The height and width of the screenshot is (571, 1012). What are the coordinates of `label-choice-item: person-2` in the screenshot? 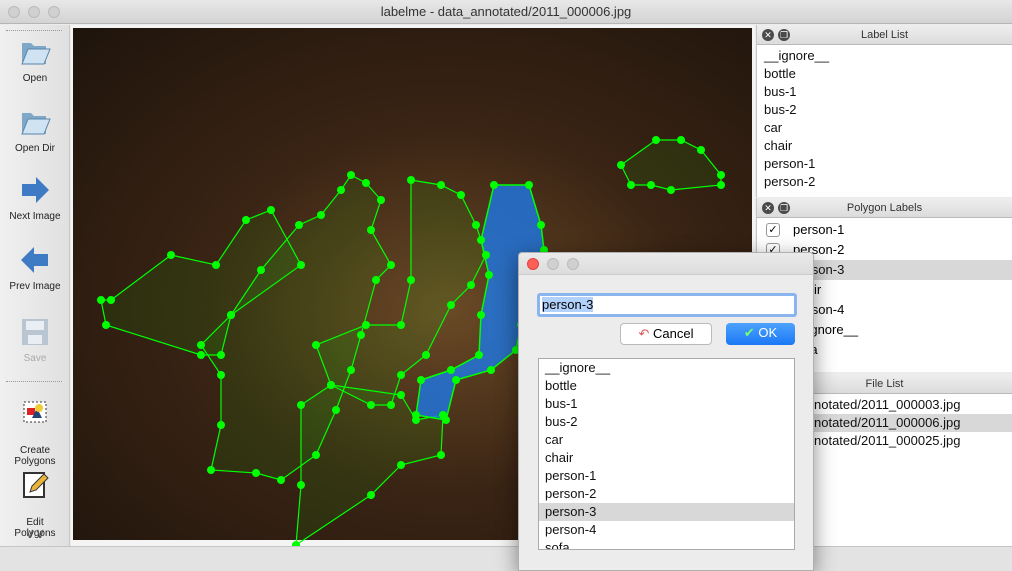 It's located at (666, 494).